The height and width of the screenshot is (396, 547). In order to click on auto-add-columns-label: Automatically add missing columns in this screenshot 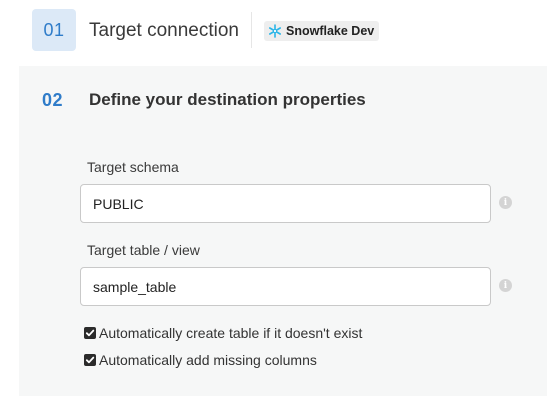, I will do `click(208, 360)`.